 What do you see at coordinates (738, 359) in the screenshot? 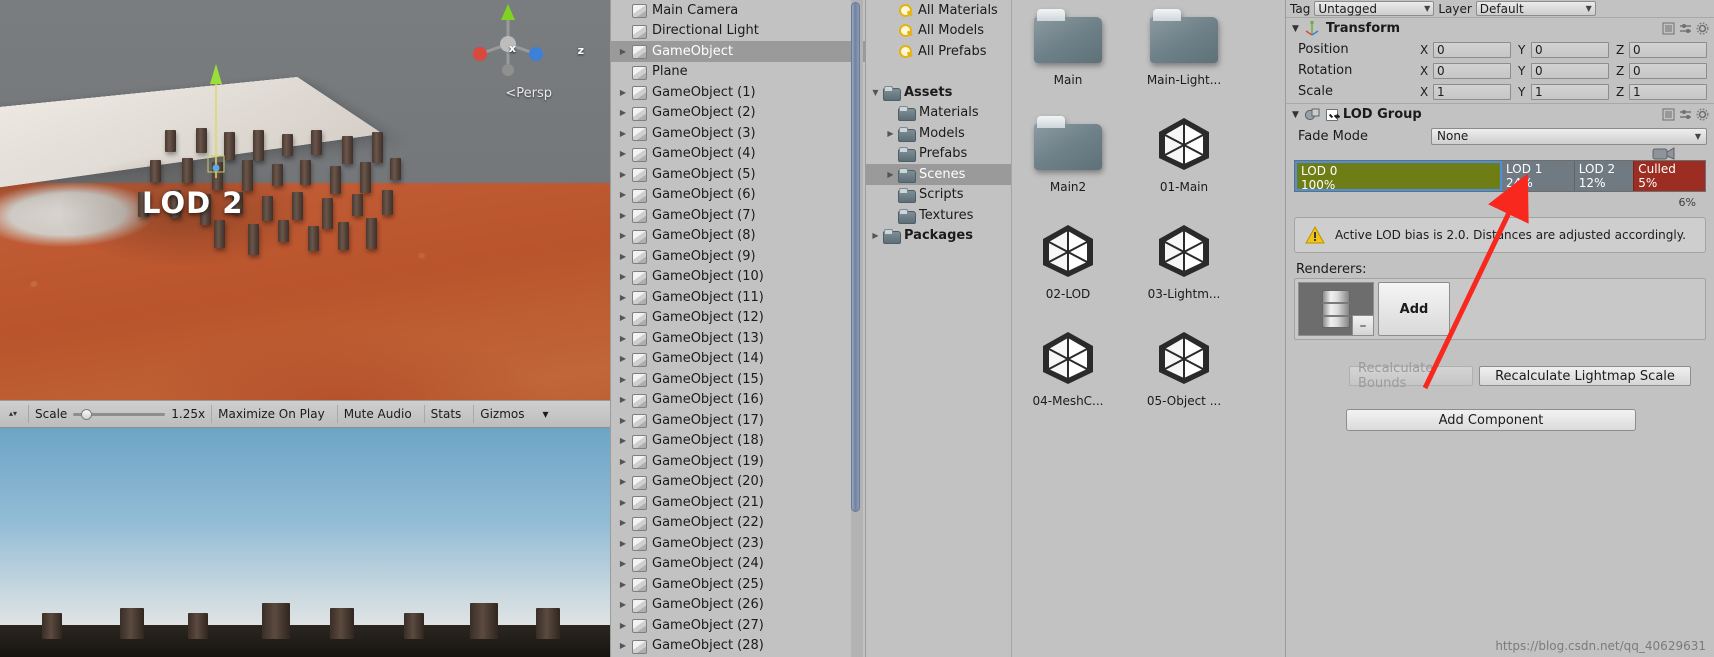
I see `hierarchy-item: ▶ GameObject (14)` at bounding box center [738, 359].